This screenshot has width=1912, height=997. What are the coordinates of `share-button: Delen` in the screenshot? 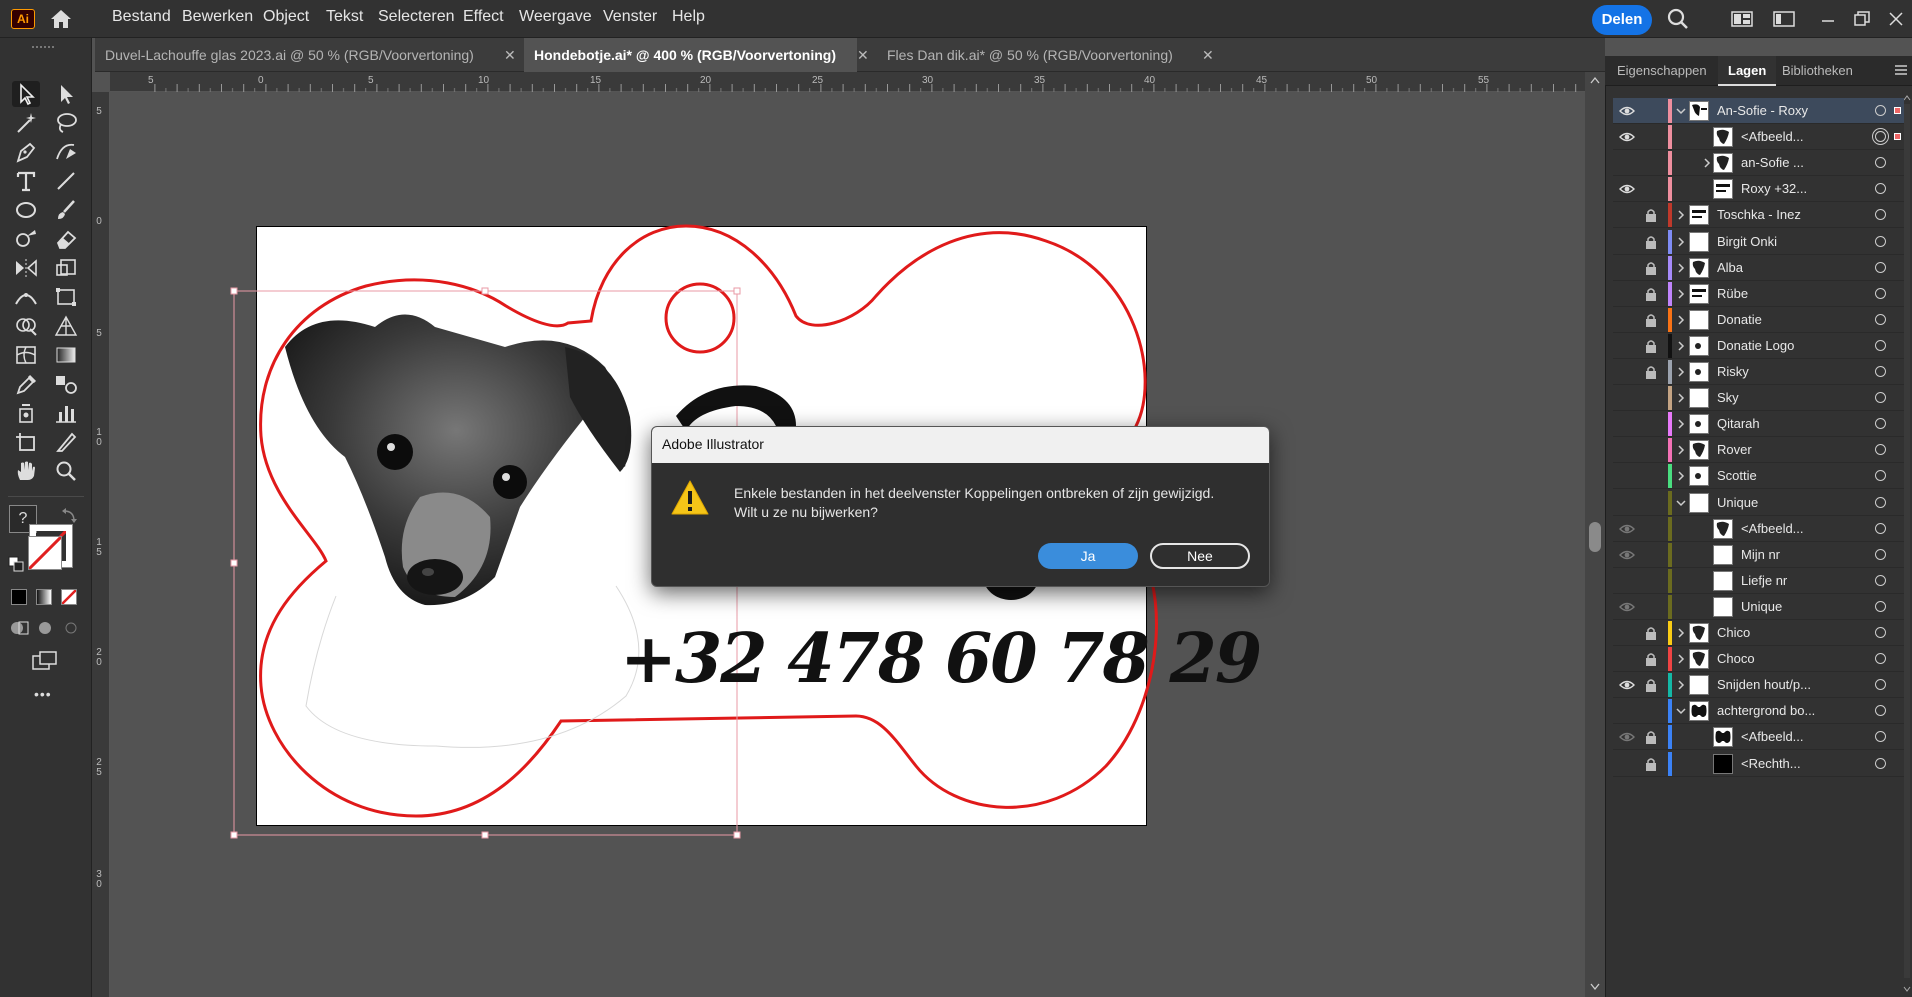 It's located at (1622, 20).